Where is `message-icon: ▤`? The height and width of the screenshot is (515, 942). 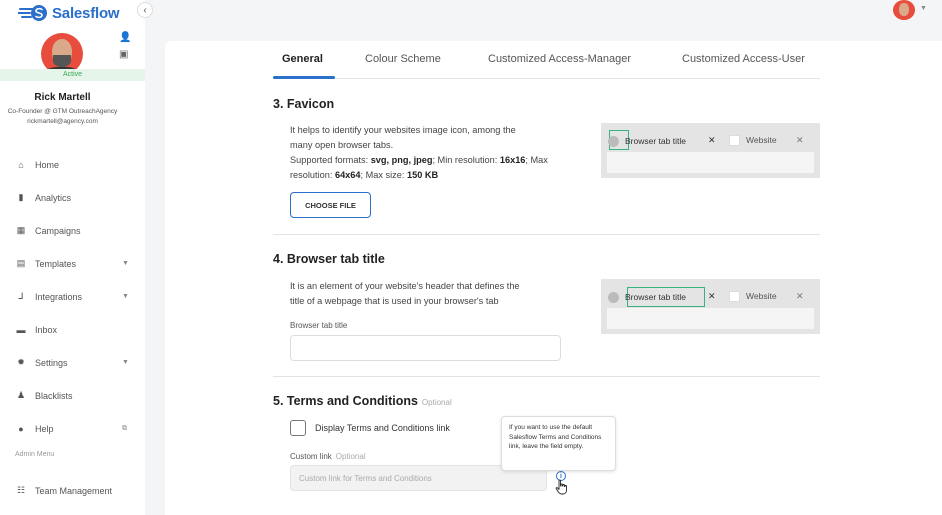
message-icon: ▤ is located at coordinates (21, 263).